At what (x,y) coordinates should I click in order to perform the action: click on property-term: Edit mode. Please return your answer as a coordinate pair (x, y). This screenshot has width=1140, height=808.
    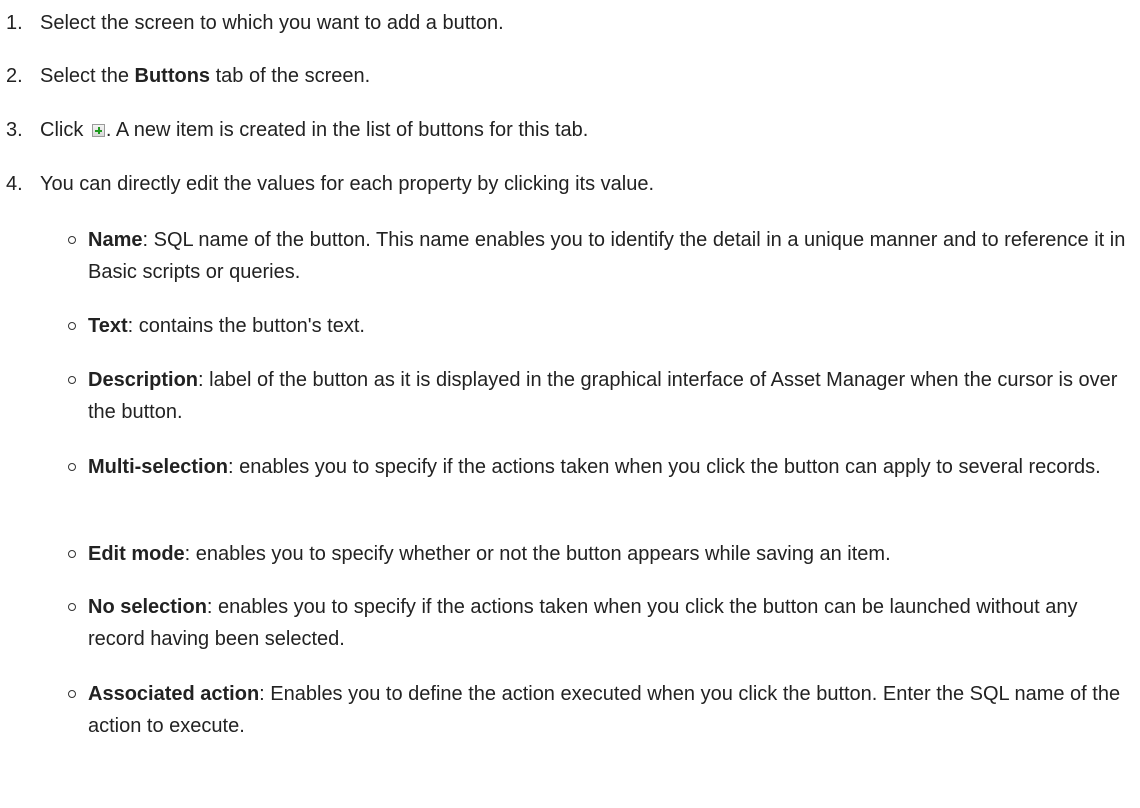
    Looking at the image, I should click on (136, 554).